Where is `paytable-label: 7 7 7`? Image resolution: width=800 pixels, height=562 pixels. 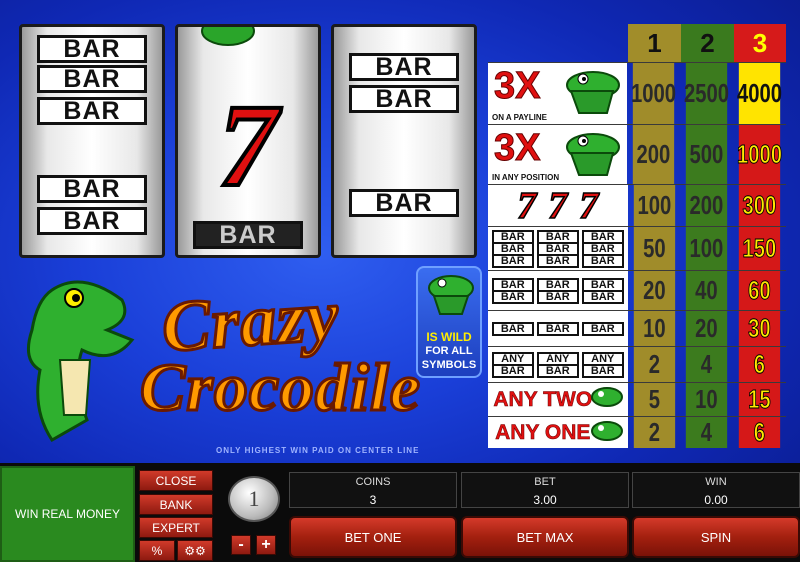 paytable-label: 7 7 7 is located at coordinates (558, 205).